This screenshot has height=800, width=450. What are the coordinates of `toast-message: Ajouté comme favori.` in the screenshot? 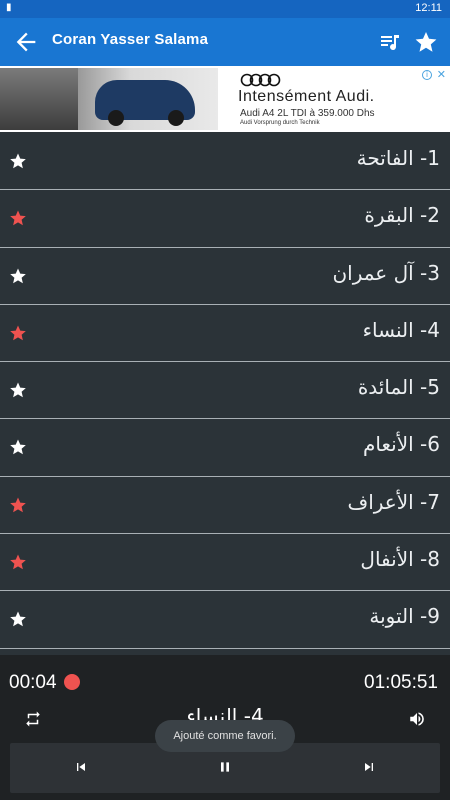 It's located at (225, 736).